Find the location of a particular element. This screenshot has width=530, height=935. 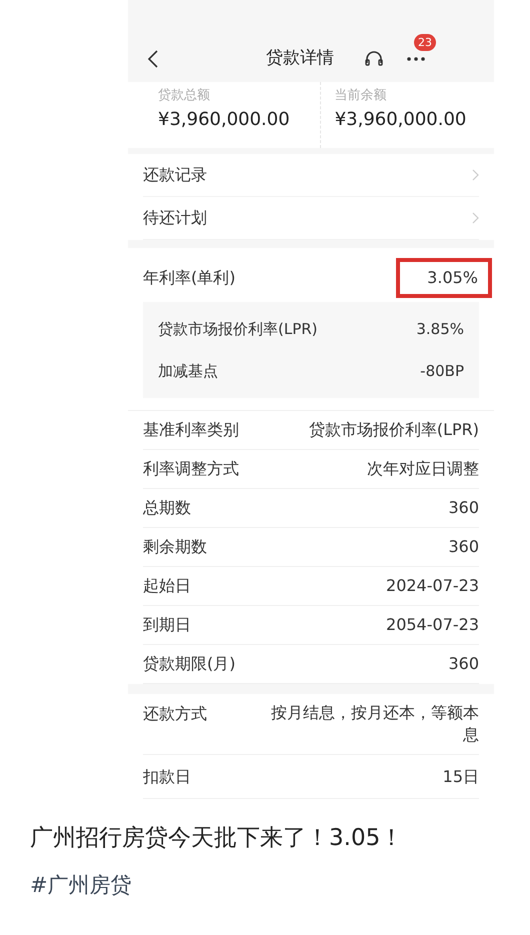

rate-value: 3.05% is located at coordinates (444, 278).